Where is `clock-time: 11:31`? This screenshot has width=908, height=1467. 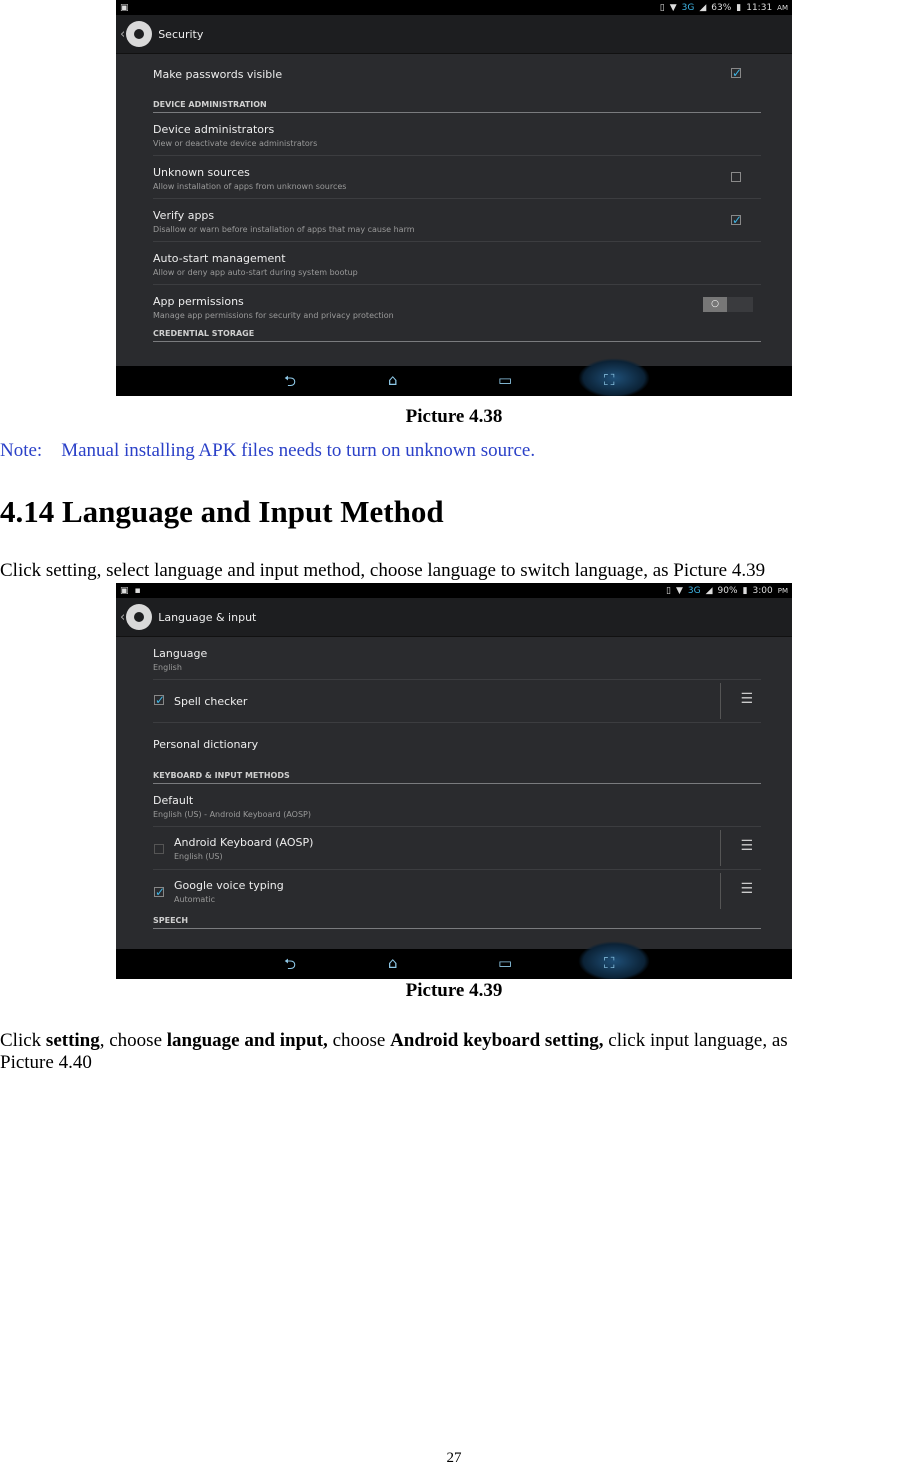 clock-time: 11:31 is located at coordinates (759, 7).